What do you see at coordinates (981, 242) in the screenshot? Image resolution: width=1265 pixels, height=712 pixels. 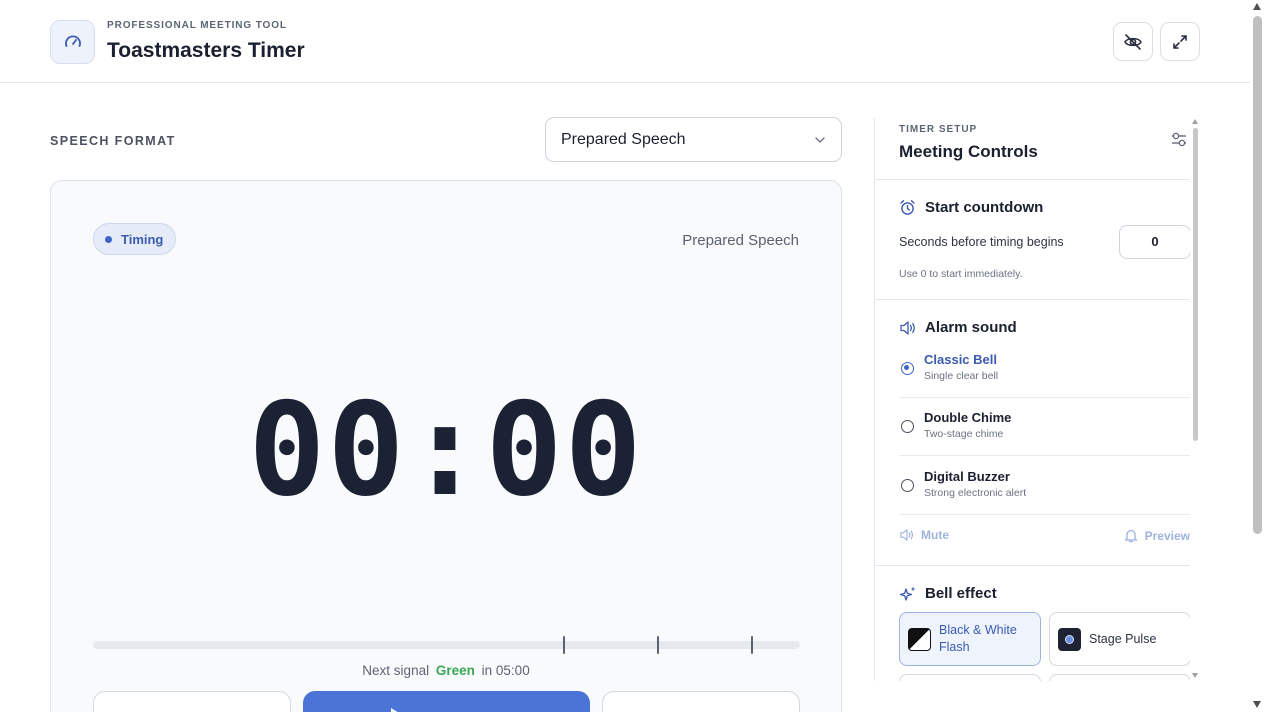 I see `countdown-label: Seconds before timing begins` at bounding box center [981, 242].